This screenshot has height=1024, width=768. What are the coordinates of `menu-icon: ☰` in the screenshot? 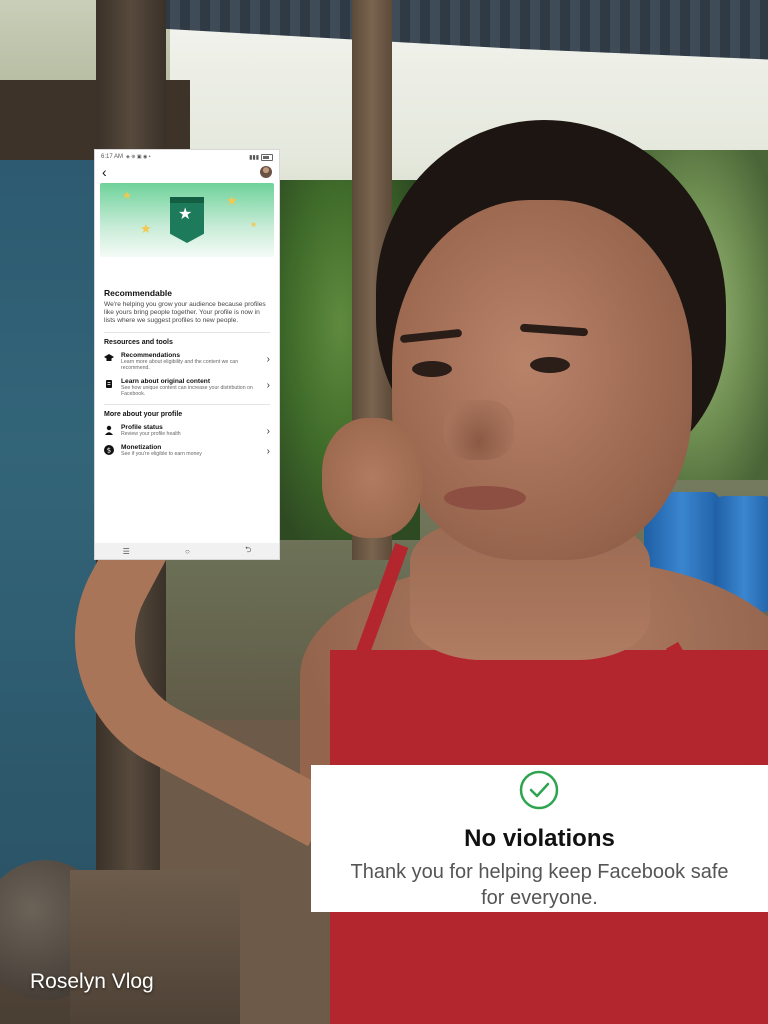 It's located at (126, 551).